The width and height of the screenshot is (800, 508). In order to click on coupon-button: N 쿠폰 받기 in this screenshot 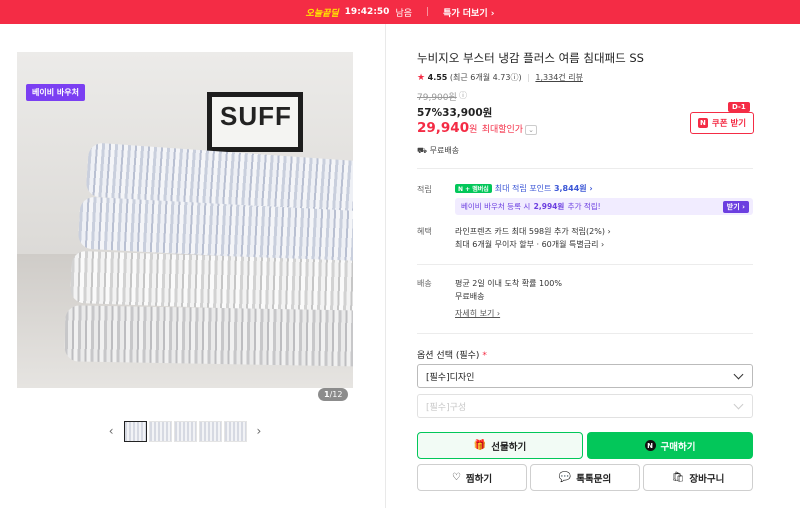, I will do `click(722, 123)`.